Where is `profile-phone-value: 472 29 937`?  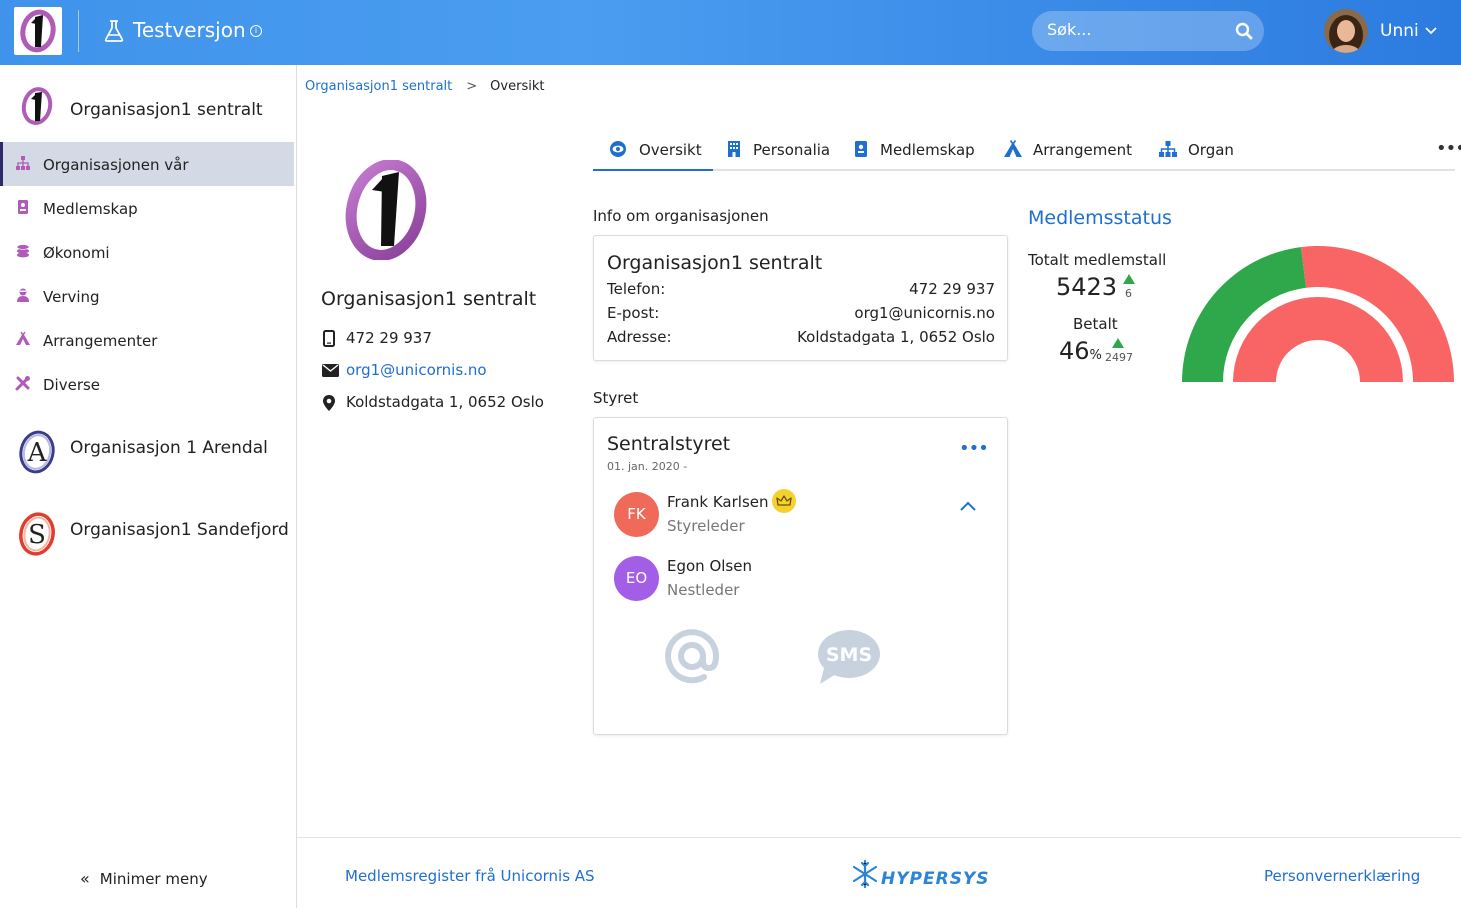
profile-phone-value: 472 29 937 is located at coordinates (389, 338).